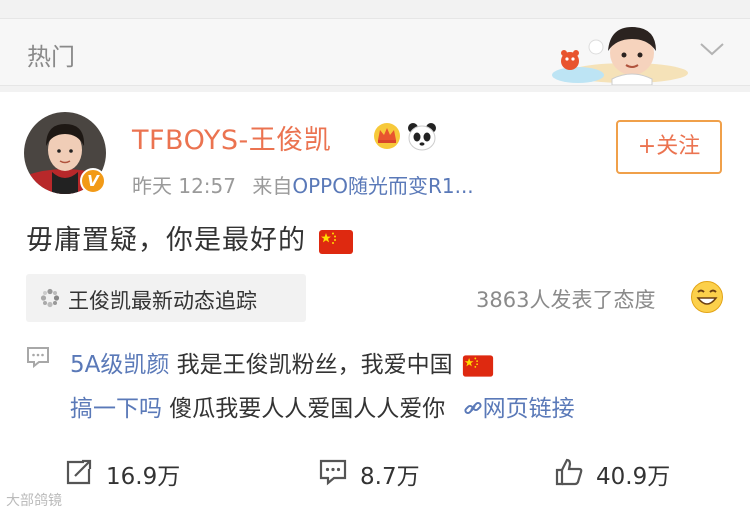  What do you see at coordinates (231, 137) in the screenshot?
I see `post-username: TFBOYS-王俊凯` at bounding box center [231, 137].